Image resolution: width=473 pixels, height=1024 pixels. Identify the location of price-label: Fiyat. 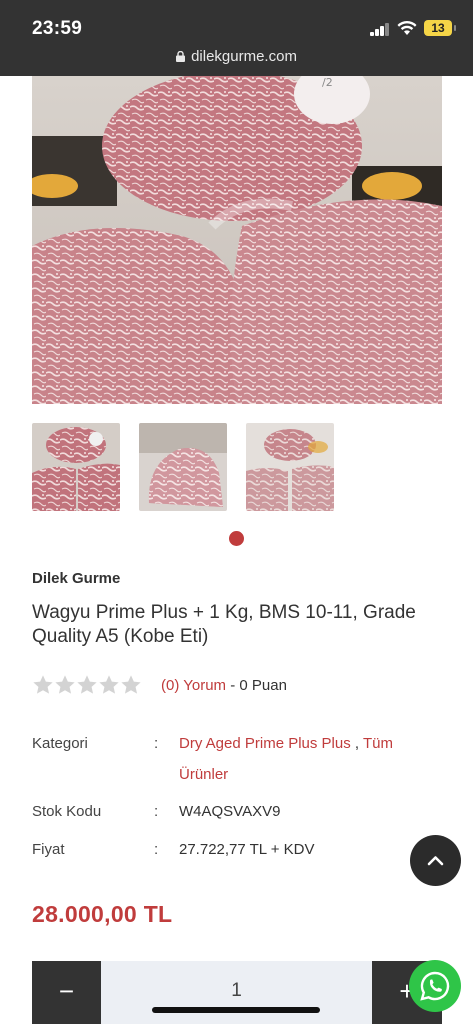
(48, 849).